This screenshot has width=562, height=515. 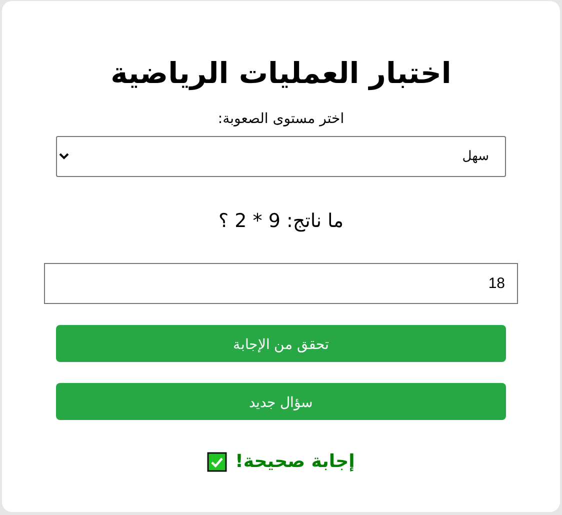 I want to click on question-text: ما ناتج: 9 * 2 ؟, so click(x=281, y=221).